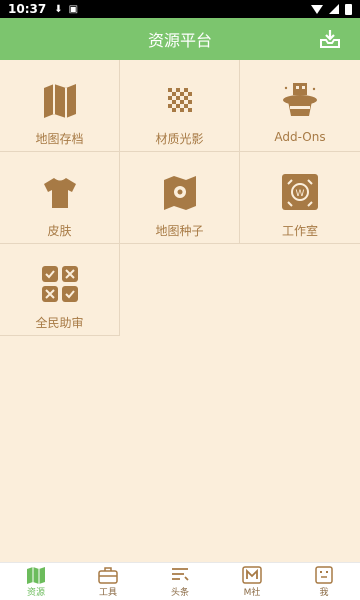 Image resolution: width=360 pixels, height=600 pixels. I want to click on grid-item-label: Add-Ons, so click(300, 137).